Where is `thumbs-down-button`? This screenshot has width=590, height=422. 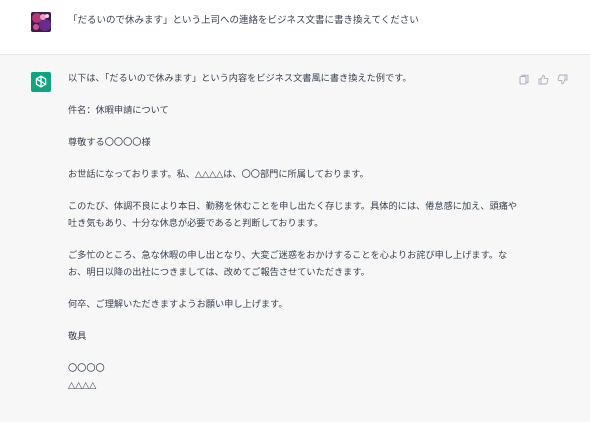 thumbs-down-button is located at coordinates (562, 79).